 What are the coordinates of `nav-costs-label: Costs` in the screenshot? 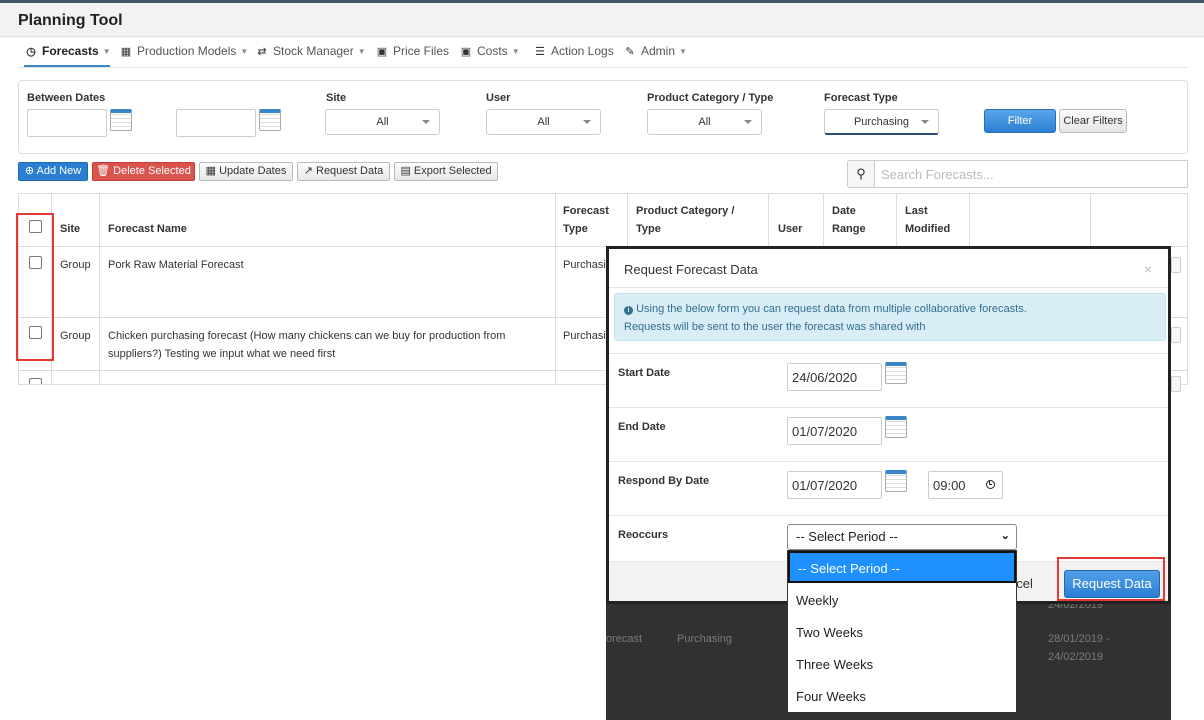 It's located at (492, 51).